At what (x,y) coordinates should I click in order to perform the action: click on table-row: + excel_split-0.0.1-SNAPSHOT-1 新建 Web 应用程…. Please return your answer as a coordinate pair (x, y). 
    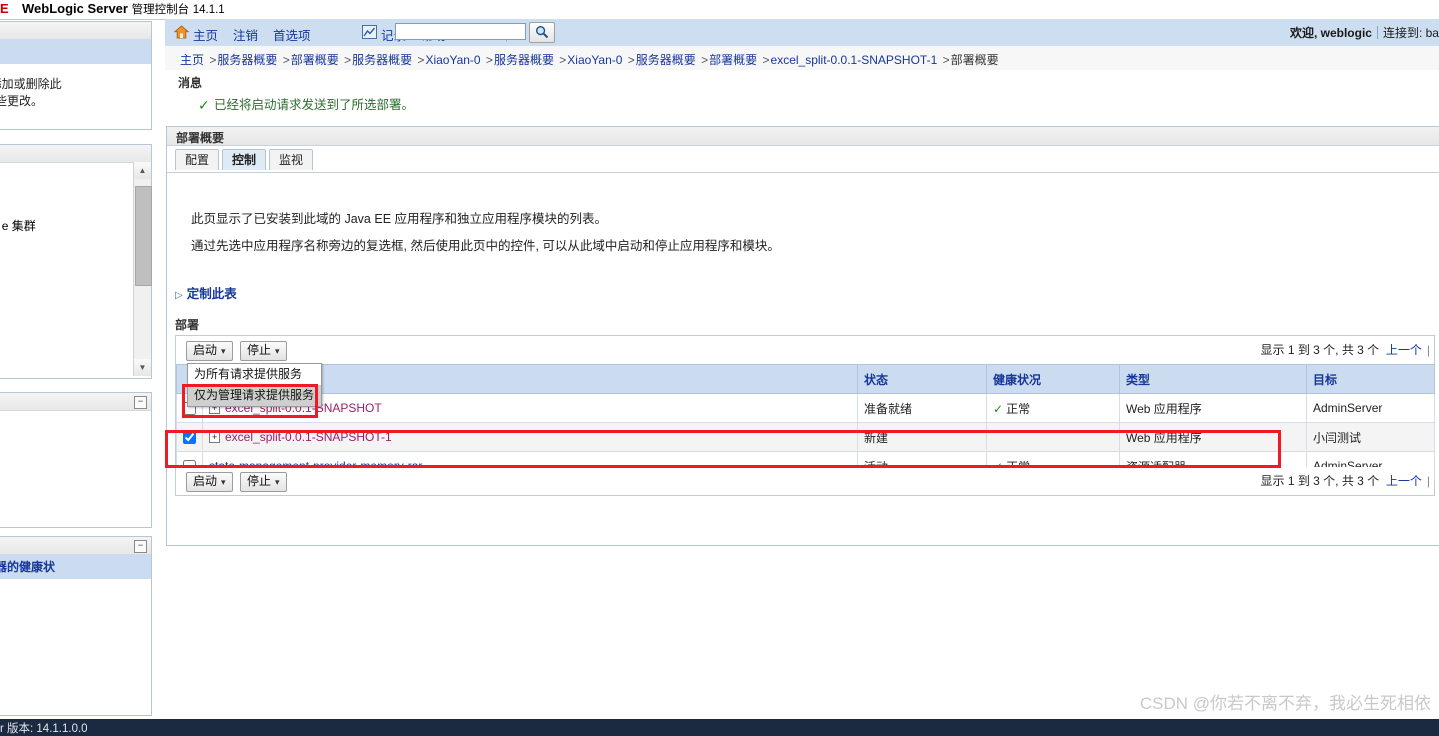
    Looking at the image, I should click on (805, 437).